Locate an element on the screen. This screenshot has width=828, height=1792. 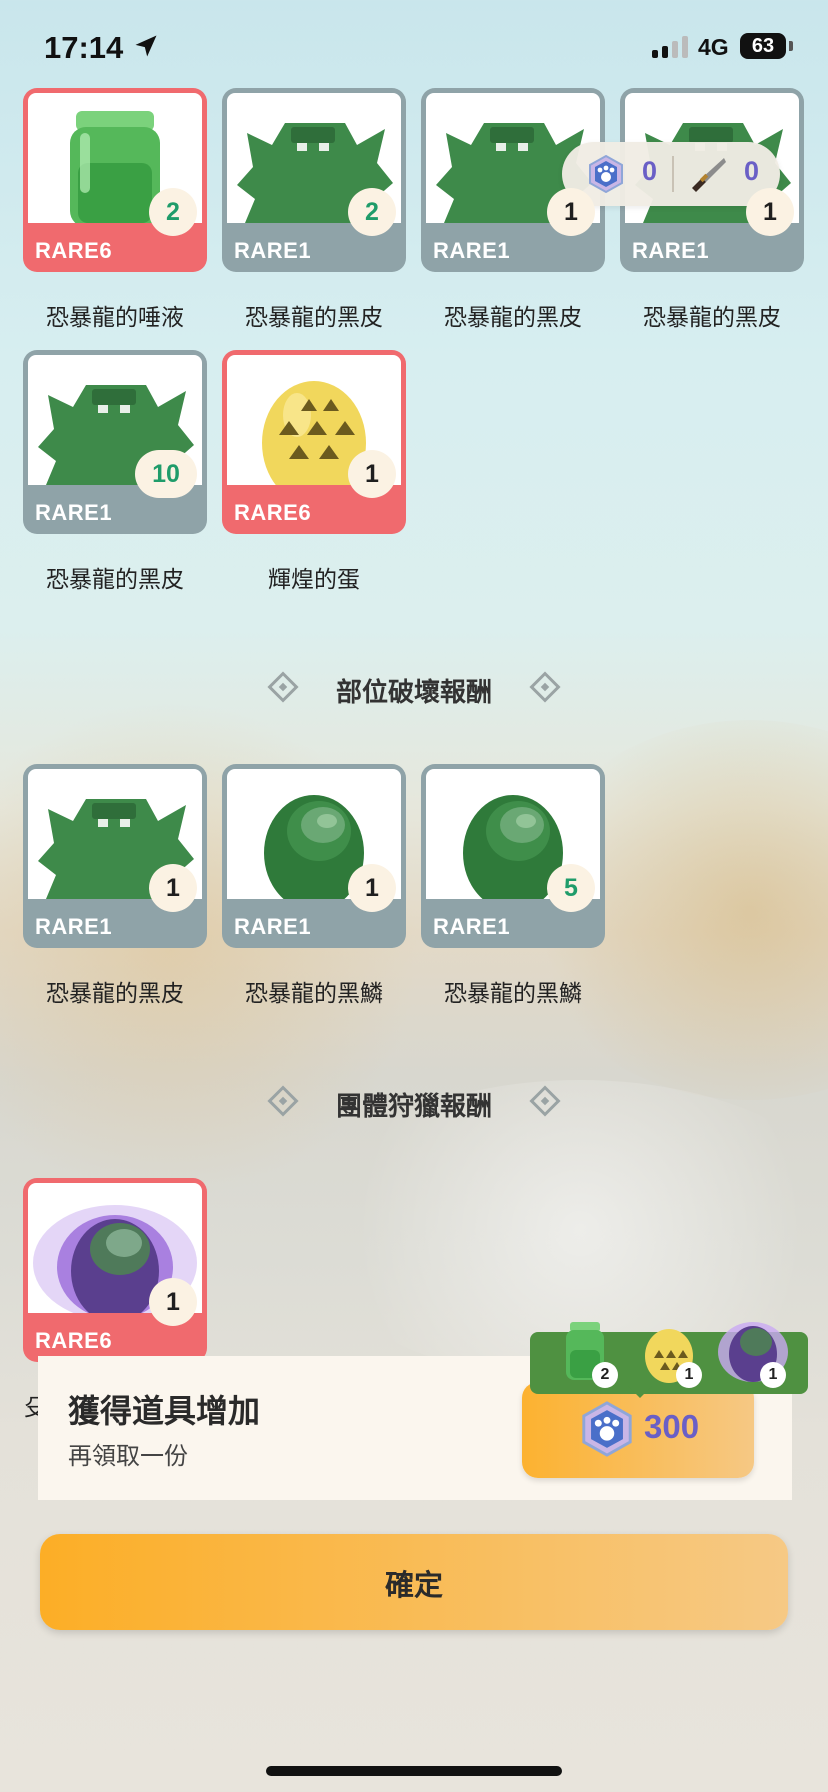
home-indicator is located at coordinates (414, 1771).